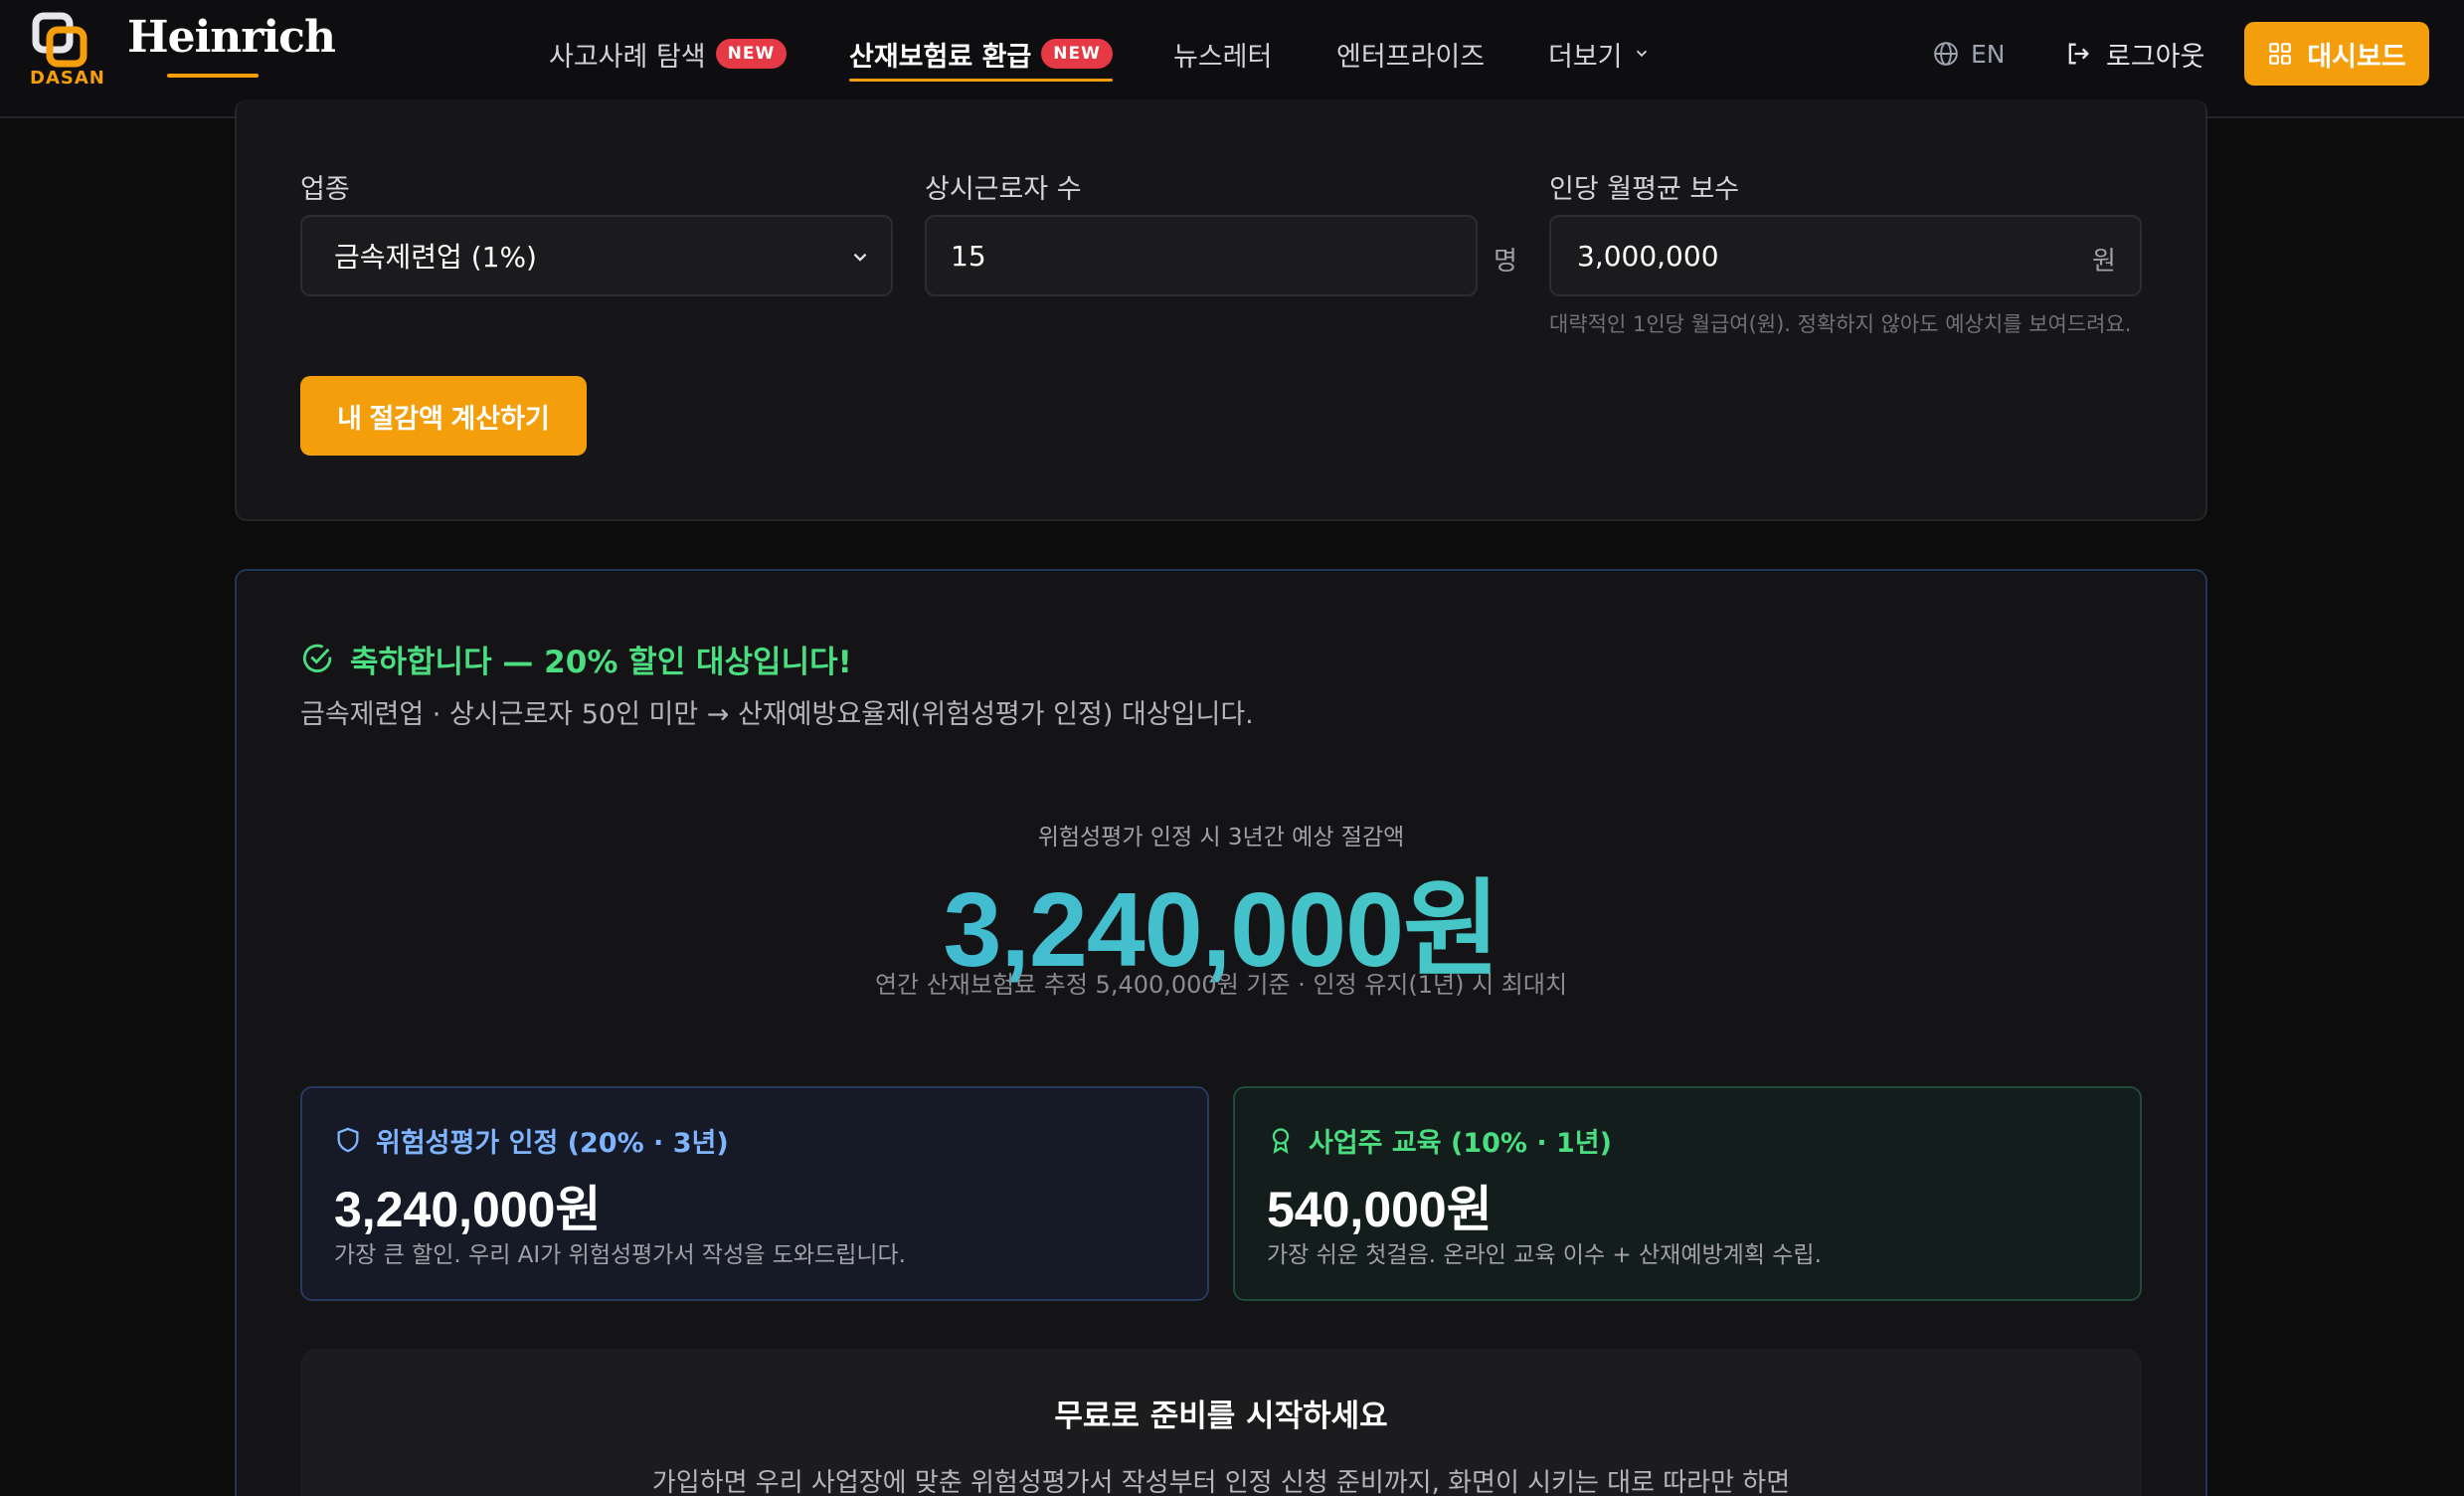 This screenshot has height=1496, width=2464. What do you see at coordinates (1460, 1143) in the screenshot?
I see `employer-education-title-text: 사업주 교육 (10% · 1년)` at bounding box center [1460, 1143].